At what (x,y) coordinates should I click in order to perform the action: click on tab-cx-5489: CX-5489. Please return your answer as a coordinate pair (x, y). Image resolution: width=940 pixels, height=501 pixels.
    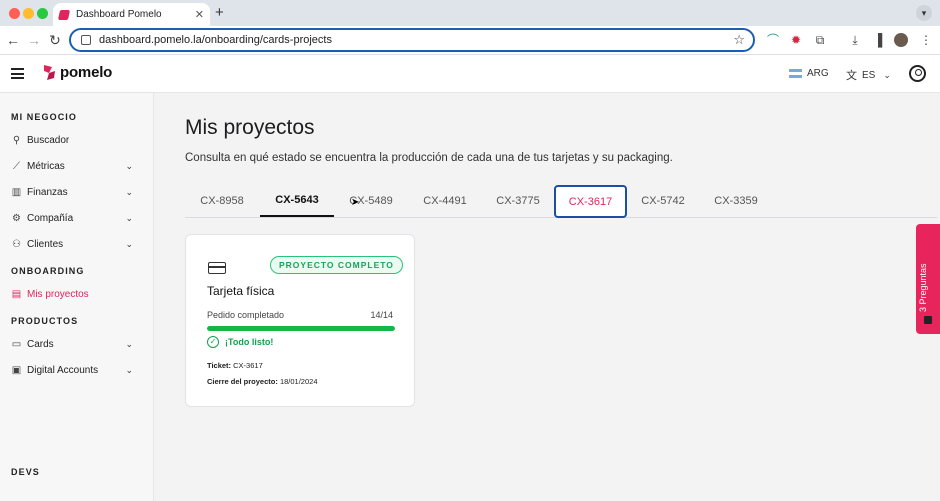
    Looking at the image, I should click on (371, 201).